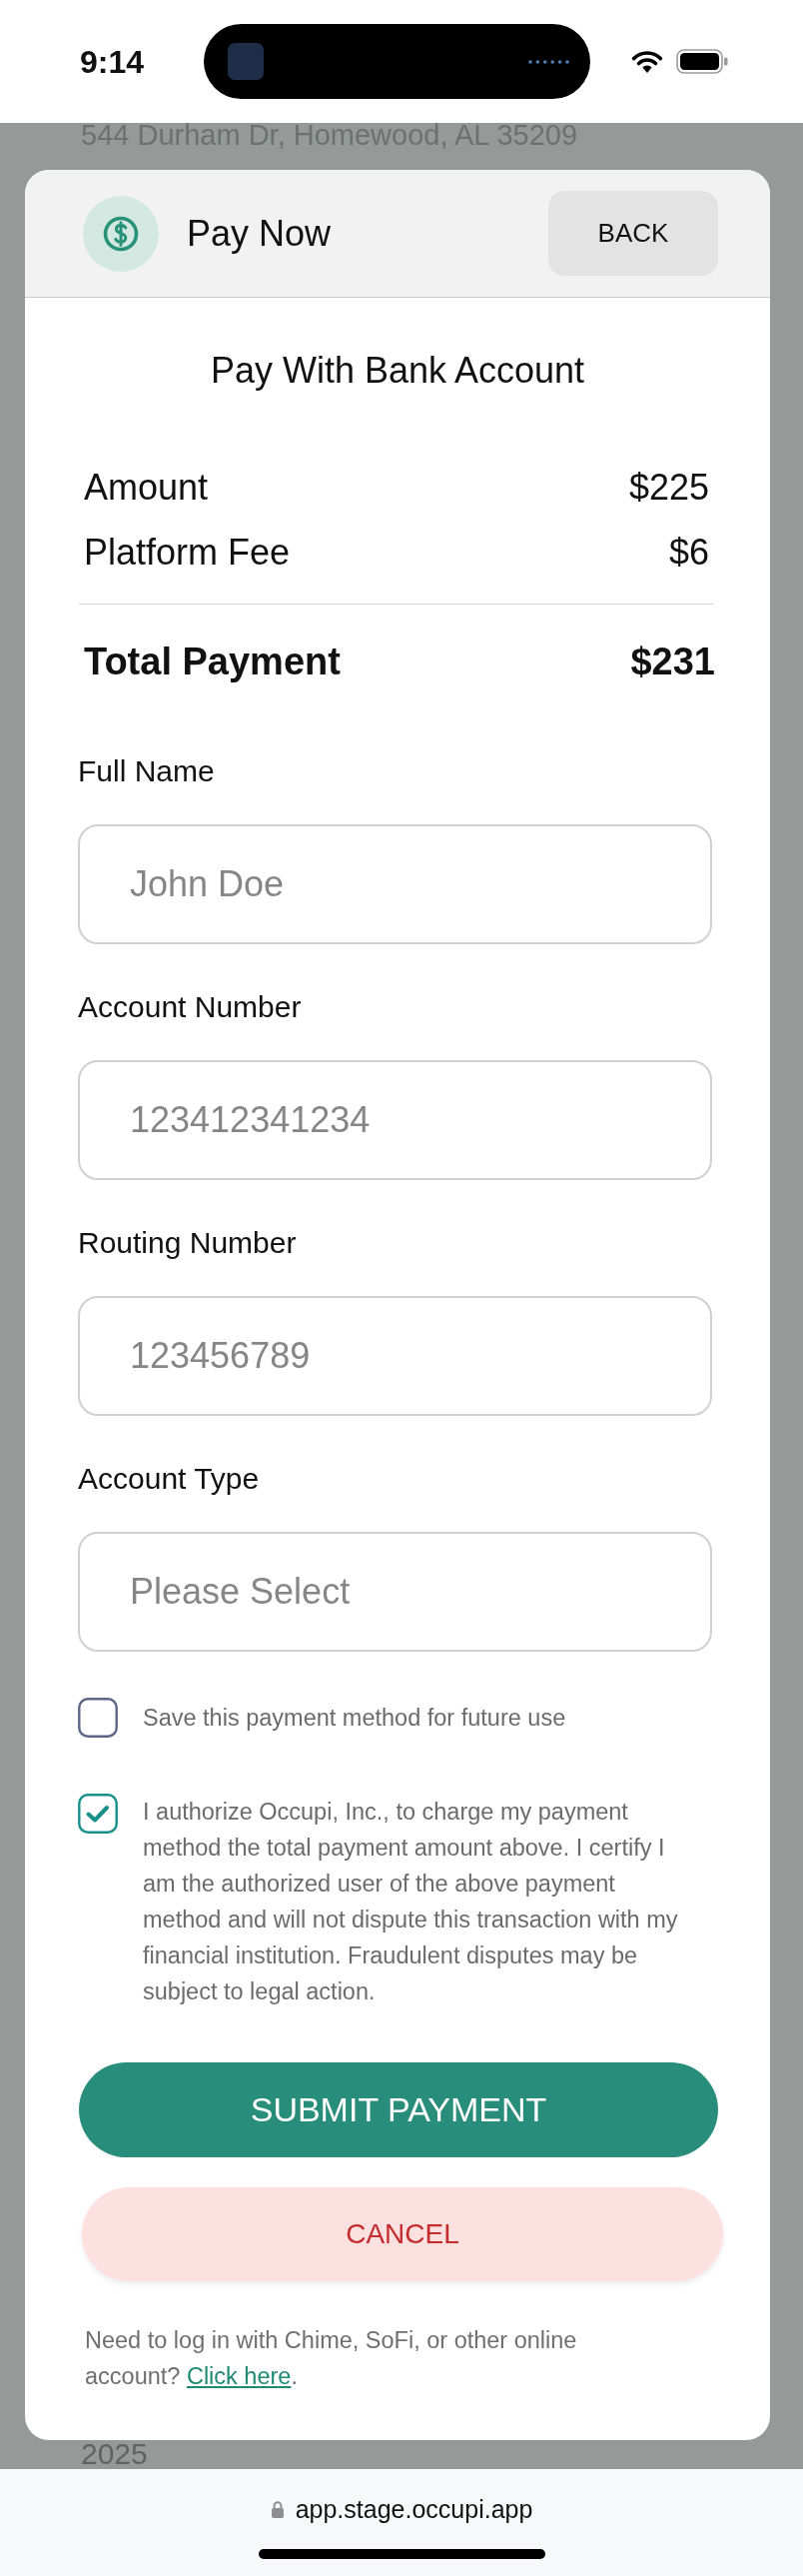 This screenshot has height=2576, width=803. I want to click on field-label: Routing Number, so click(188, 1243).